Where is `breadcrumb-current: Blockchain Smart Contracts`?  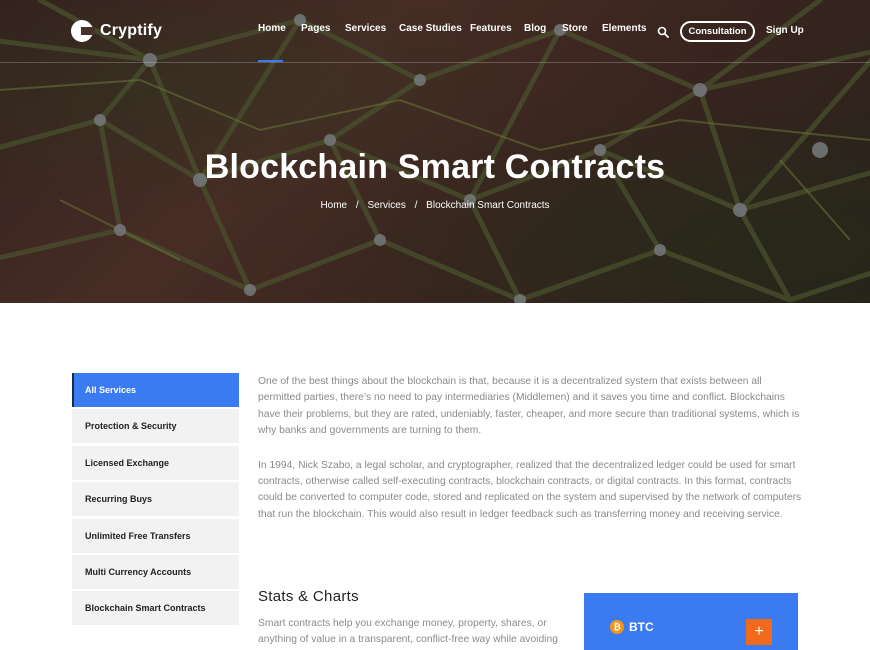
breadcrumb-current: Blockchain Smart Contracts is located at coordinates (488, 205).